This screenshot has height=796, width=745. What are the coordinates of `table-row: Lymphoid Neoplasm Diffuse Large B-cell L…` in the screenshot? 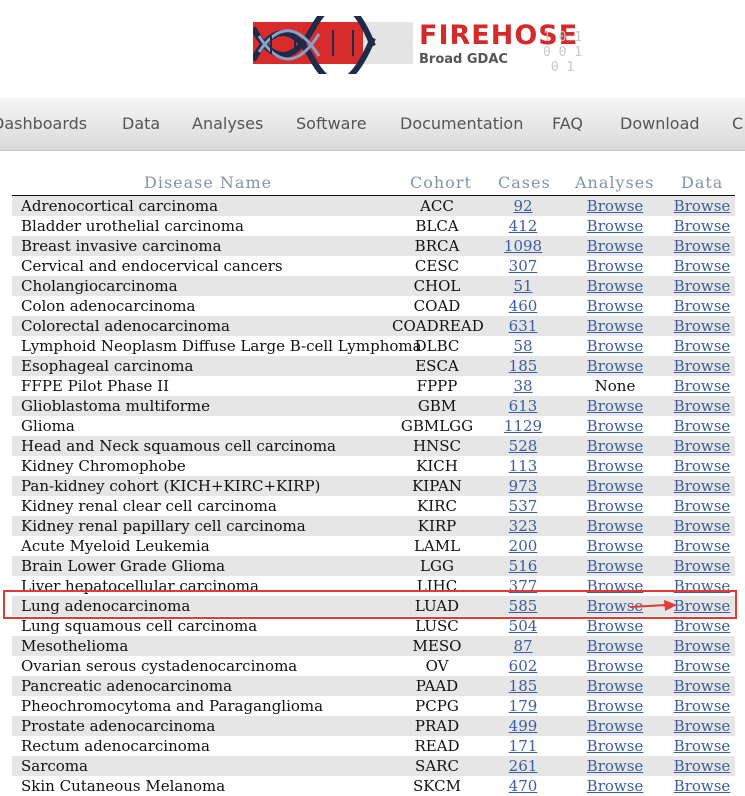 It's located at (373, 346).